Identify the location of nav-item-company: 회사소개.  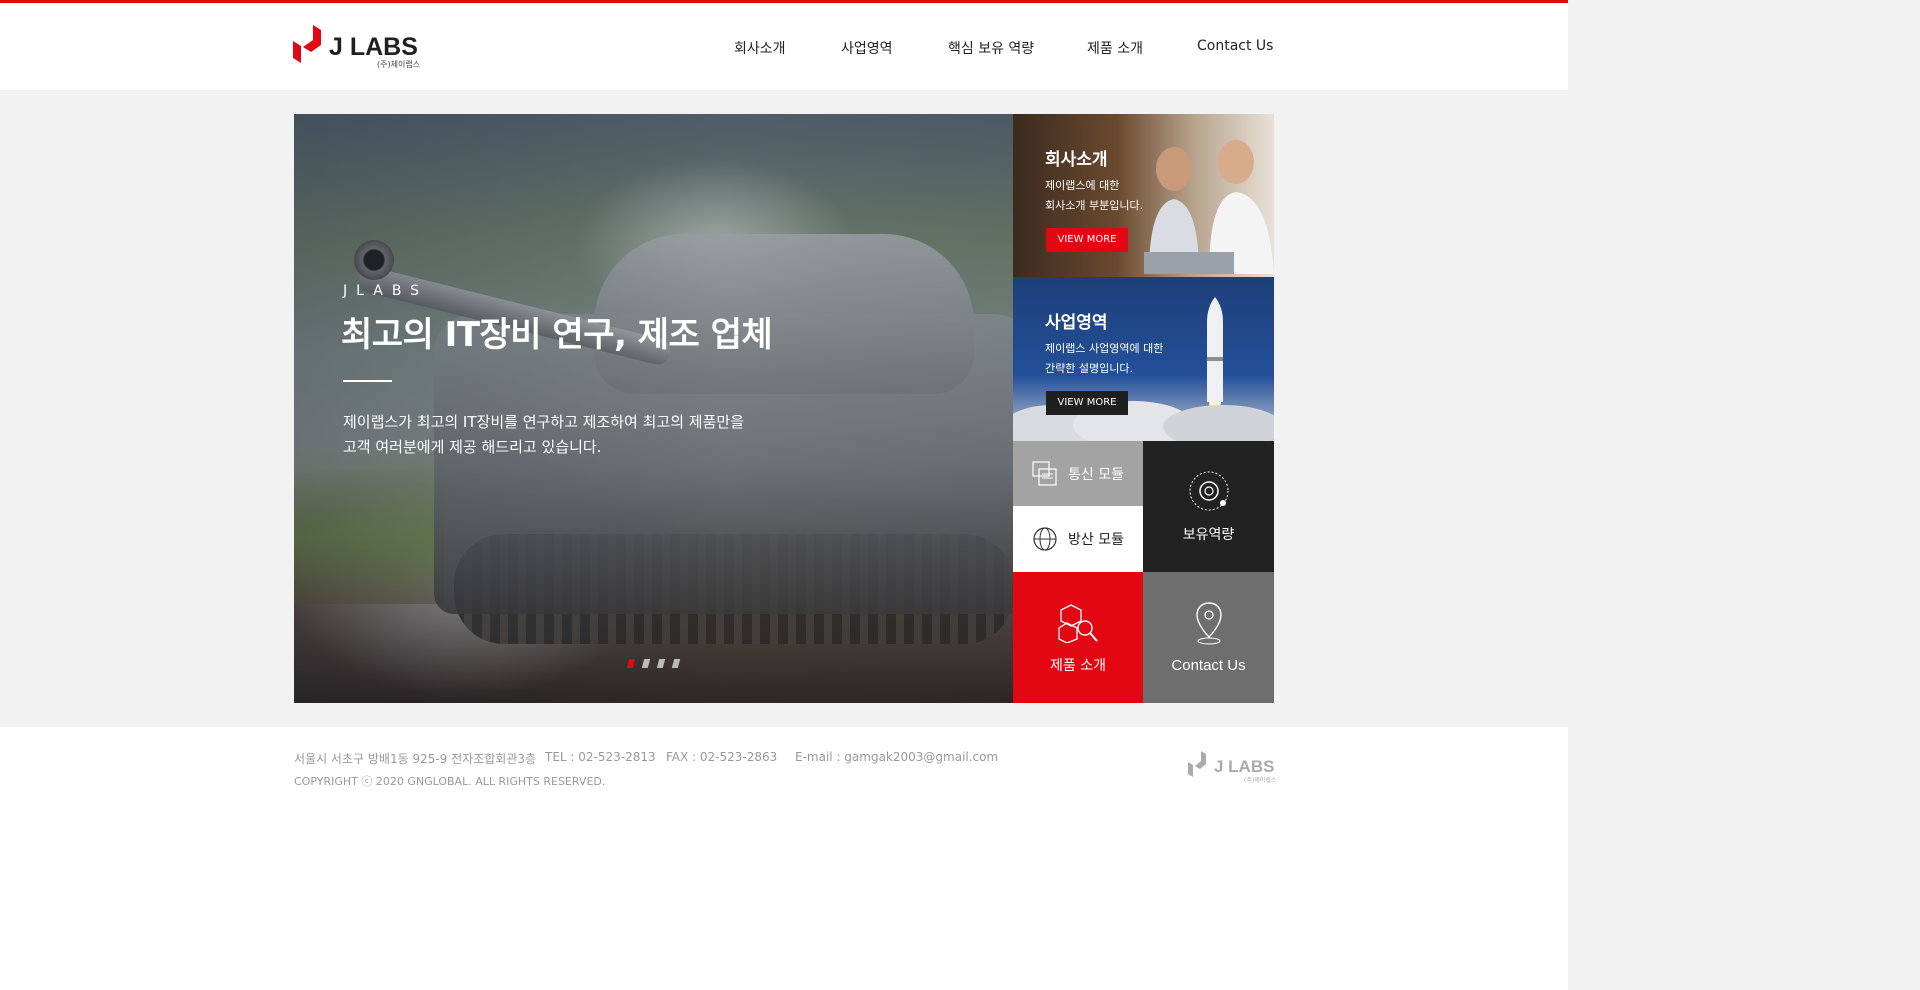
(760, 48).